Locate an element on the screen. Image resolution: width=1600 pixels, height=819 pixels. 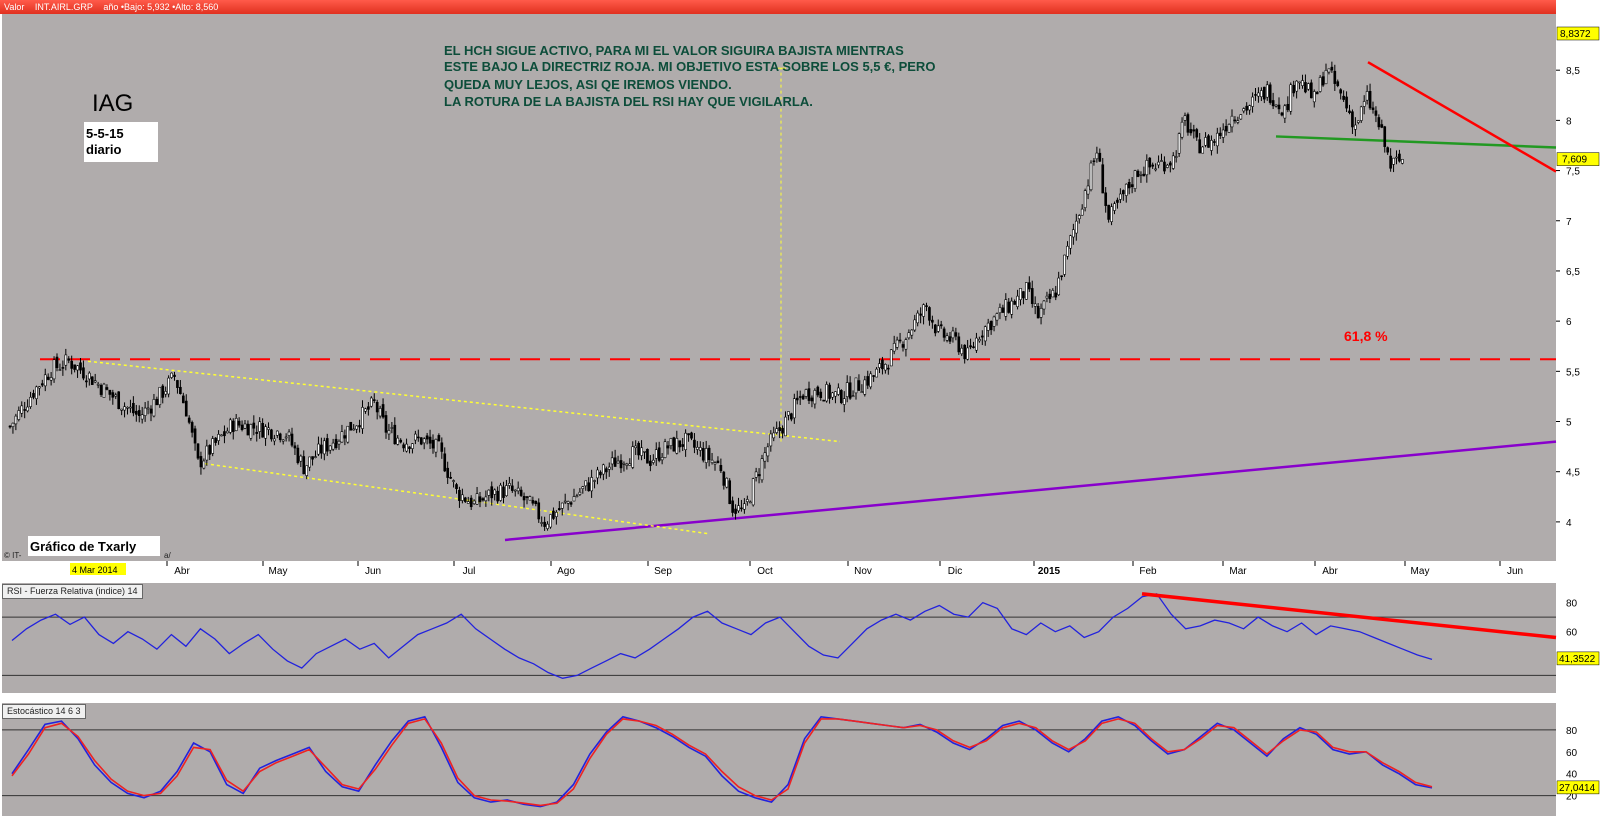
rsi-last-label: 41,3522 is located at coordinates (1577, 659).